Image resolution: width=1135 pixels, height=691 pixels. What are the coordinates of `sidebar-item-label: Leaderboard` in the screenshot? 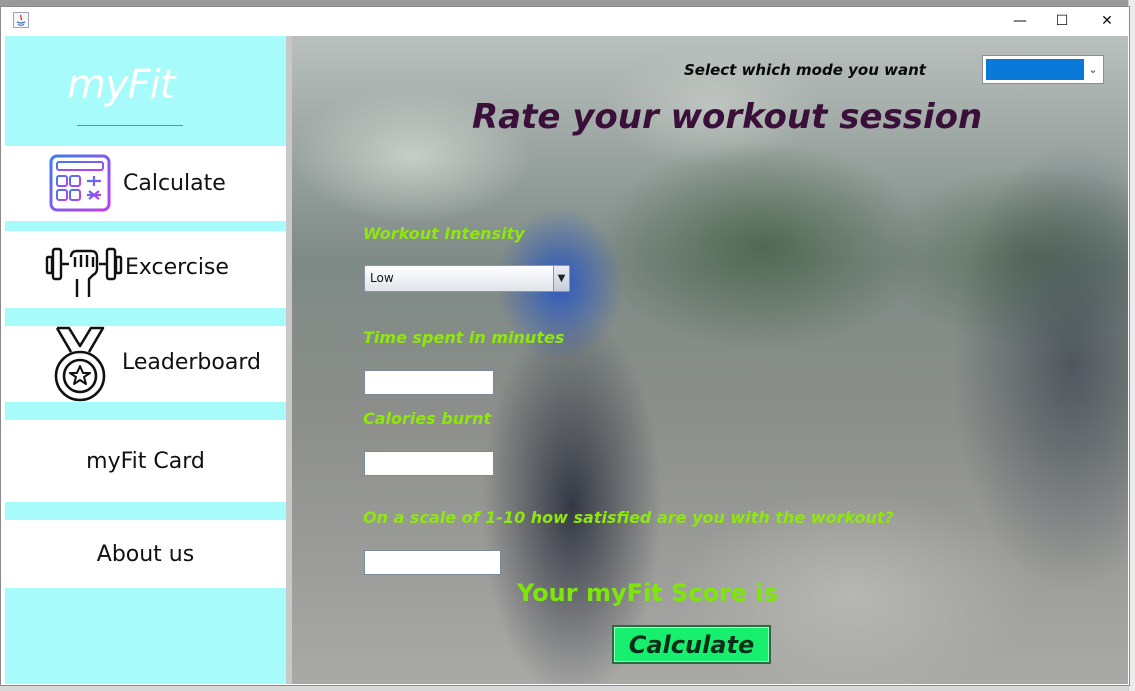 It's located at (191, 362).